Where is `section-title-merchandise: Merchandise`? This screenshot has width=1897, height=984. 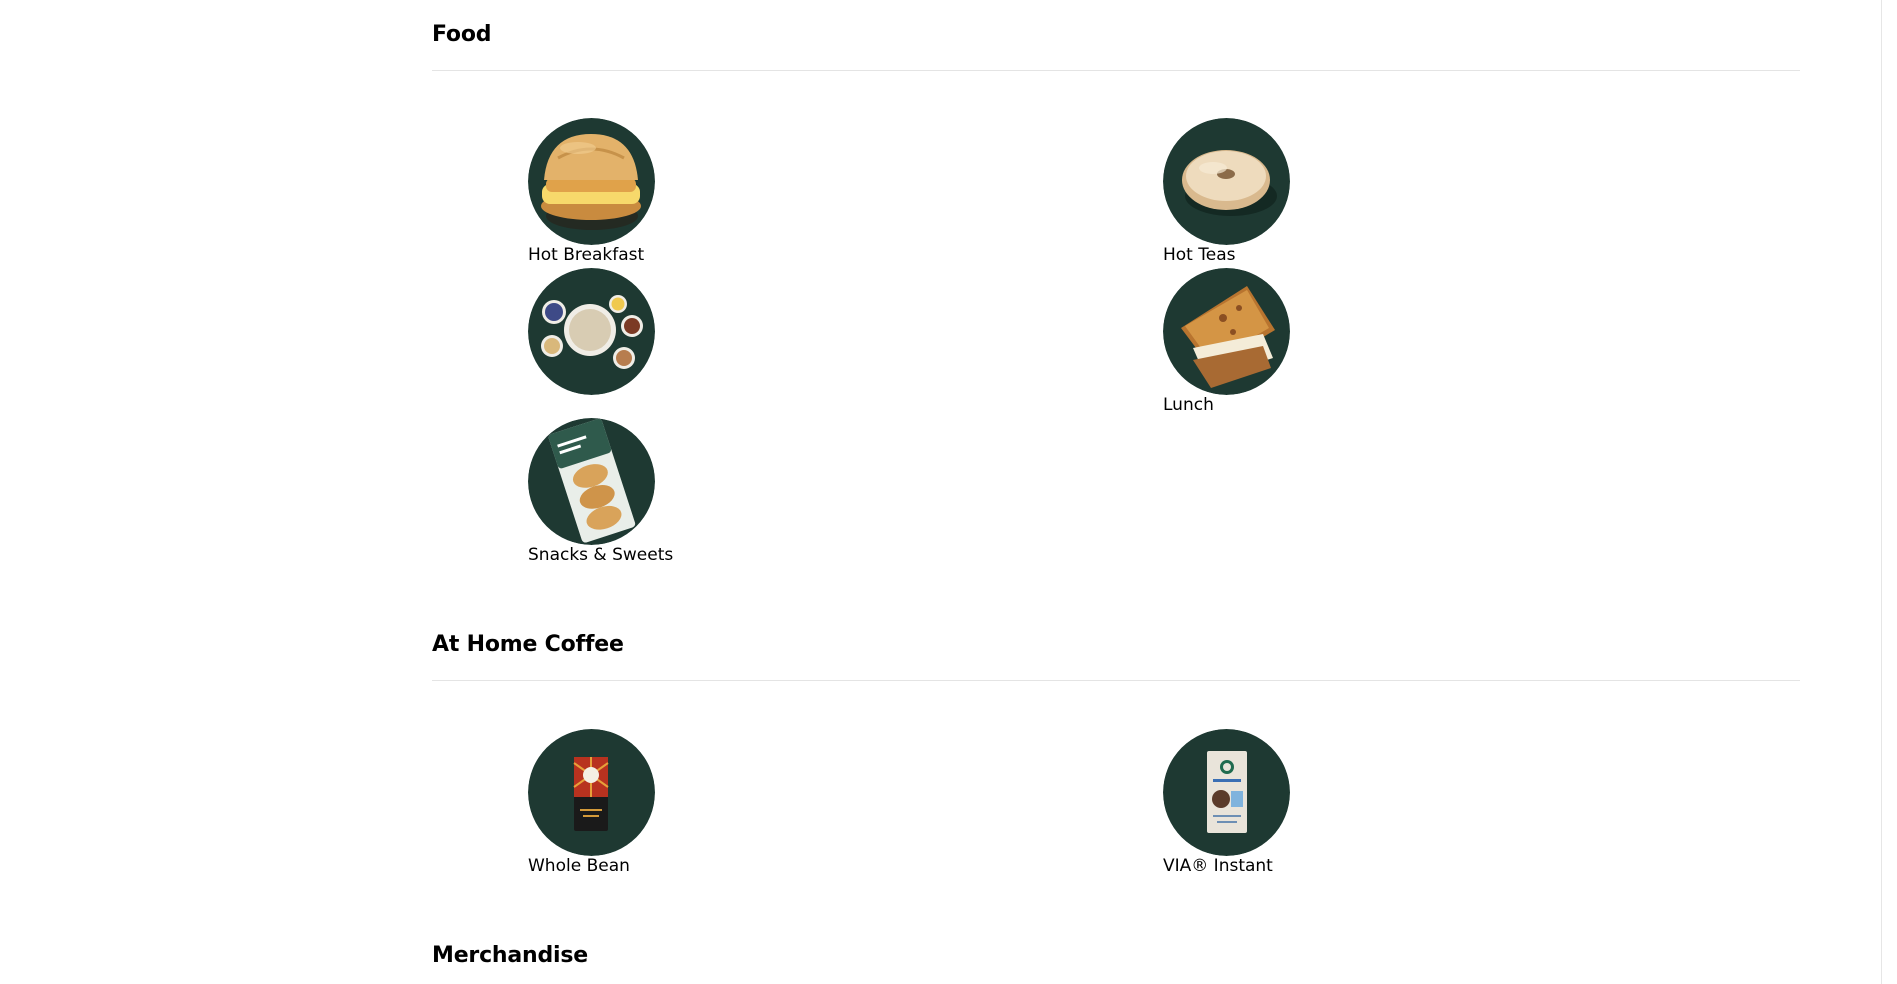 section-title-merchandise: Merchandise is located at coordinates (510, 955).